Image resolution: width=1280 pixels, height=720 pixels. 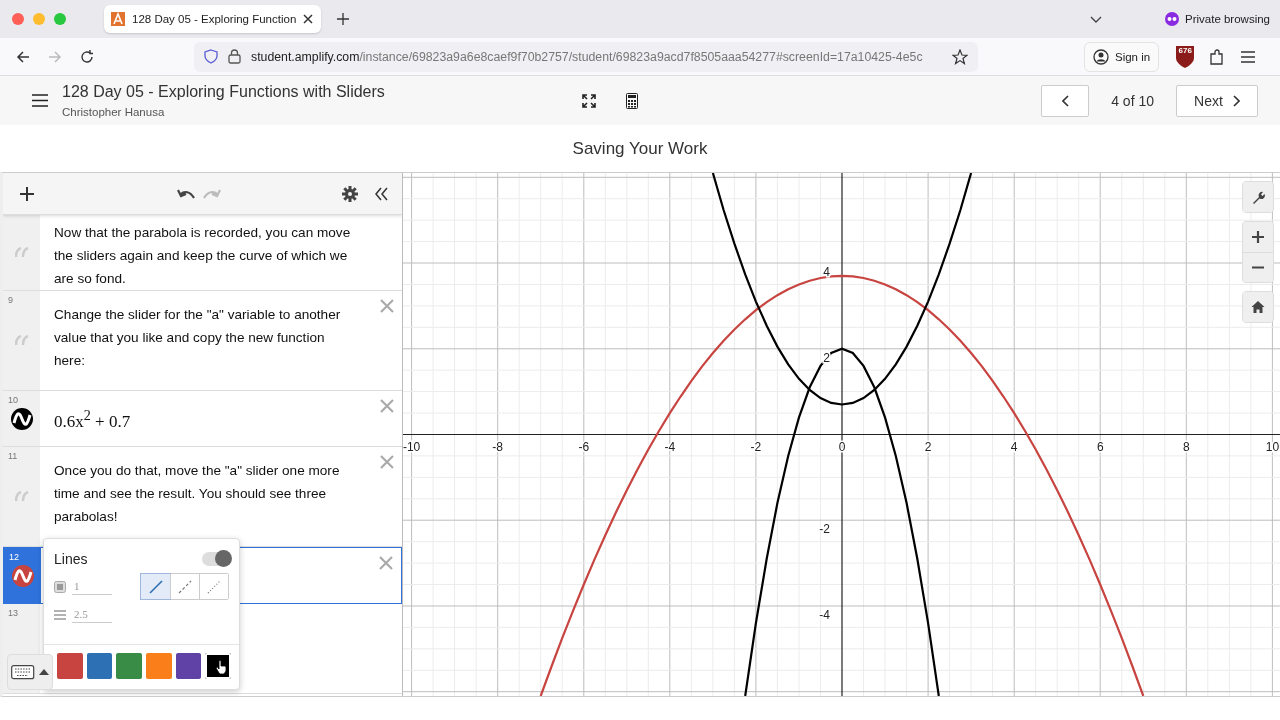 What do you see at coordinates (1217, 100) in the screenshot?
I see `next-button: Next` at bounding box center [1217, 100].